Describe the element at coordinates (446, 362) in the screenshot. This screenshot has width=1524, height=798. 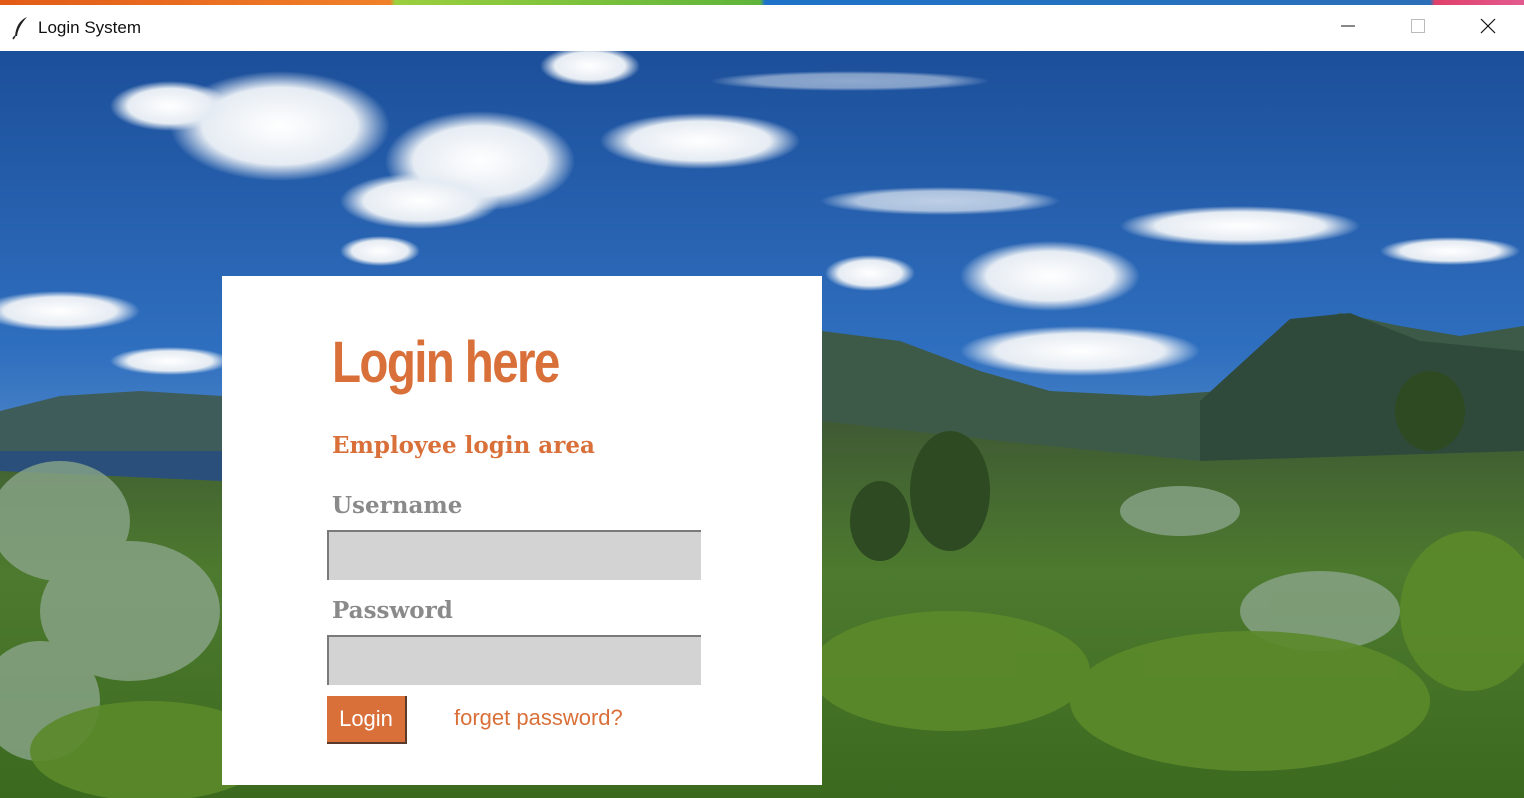
I see `login-title: Login here` at that location.